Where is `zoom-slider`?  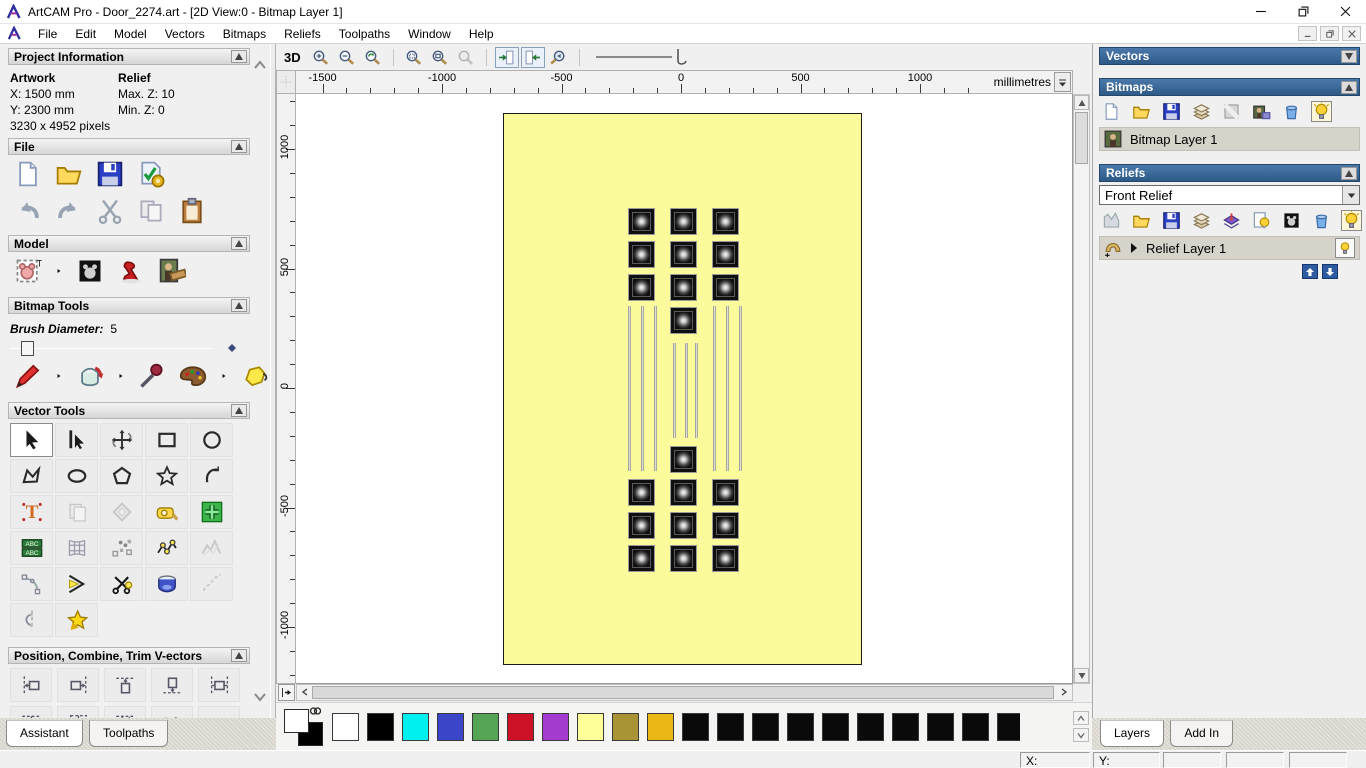
zoom-slider is located at coordinates (641, 57).